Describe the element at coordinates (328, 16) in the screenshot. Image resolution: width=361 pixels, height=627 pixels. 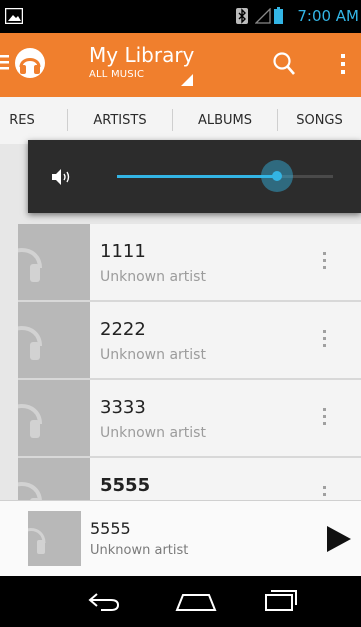
I see `status-time: 7:00 AM` at that location.